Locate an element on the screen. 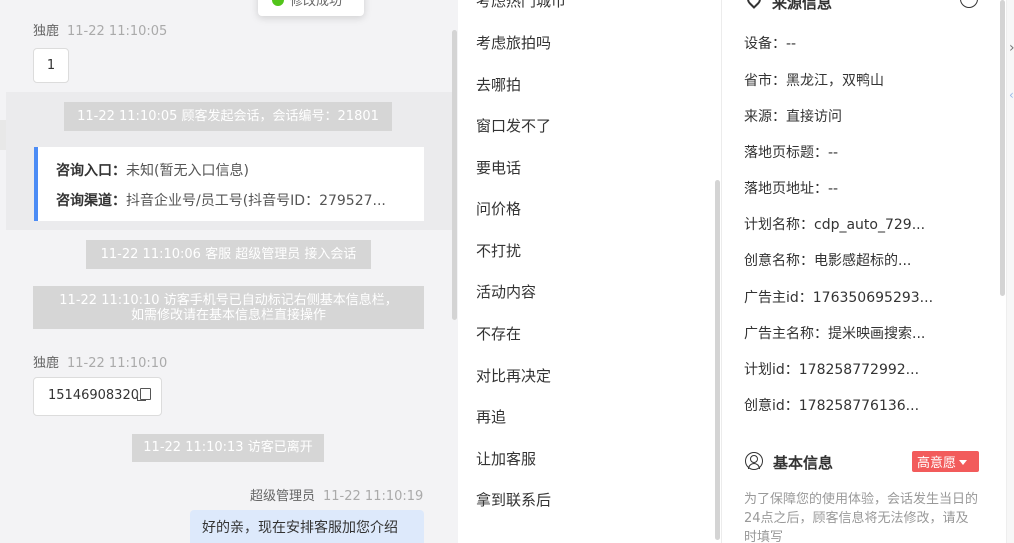 The height and width of the screenshot is (543, 1014). reason-item: 不存在 is located at coordinates (498, 333).